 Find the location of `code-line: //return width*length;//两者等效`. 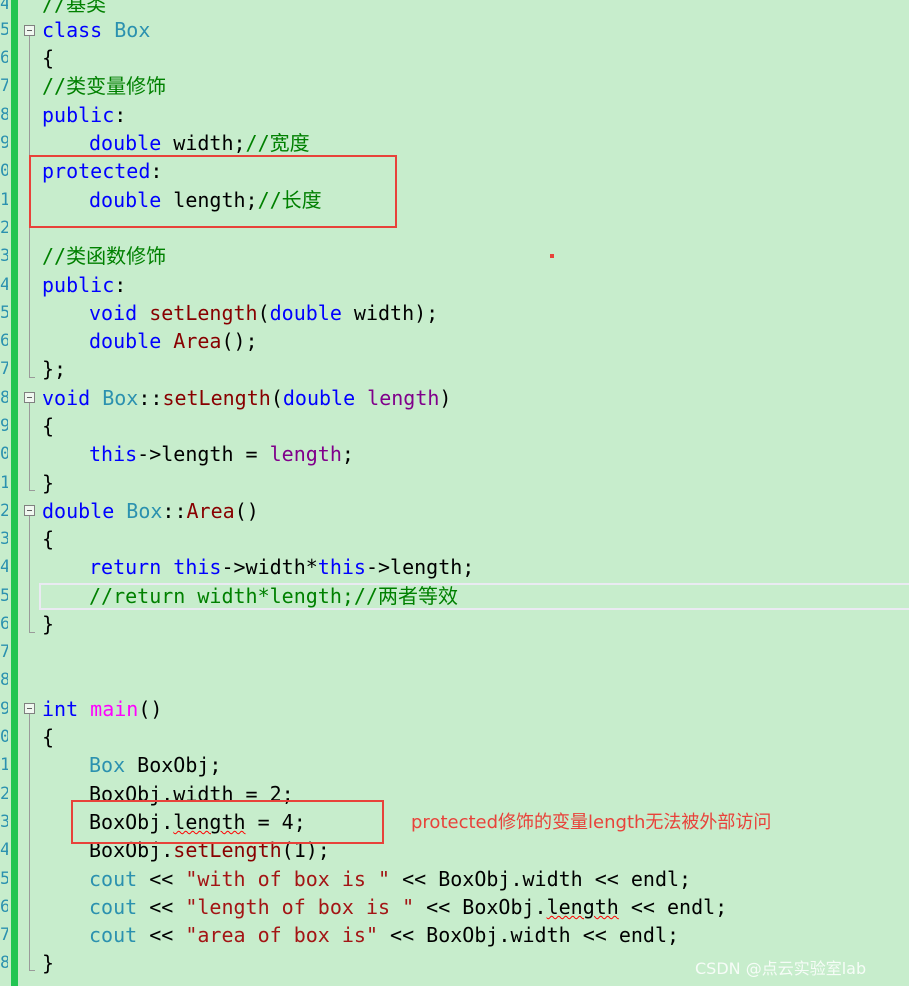

code-line: //return width*length;//两者等效 is located at coordinates (250, 596).